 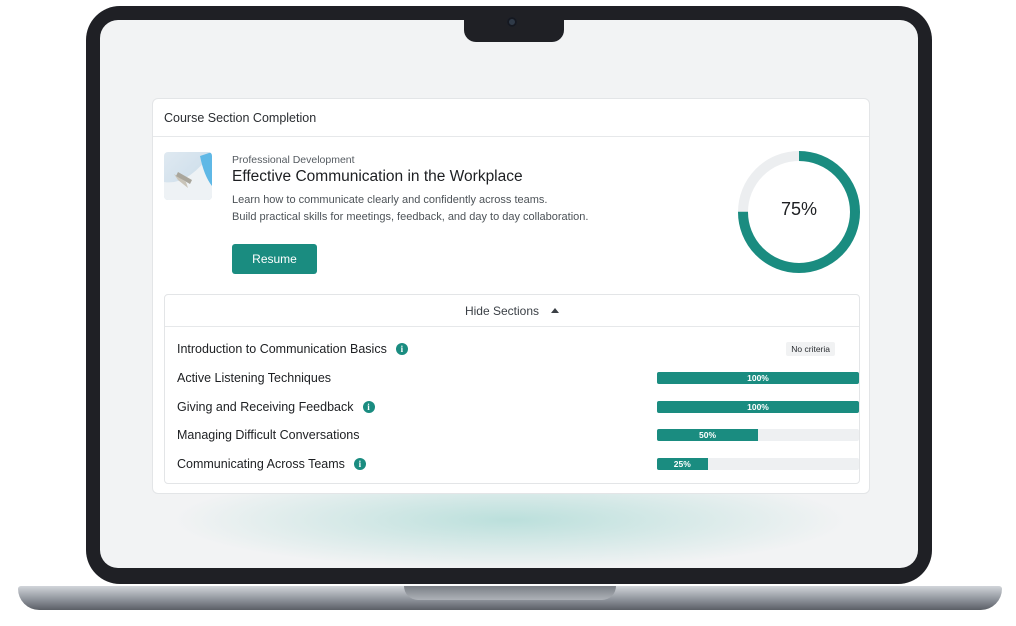 I want to click on section-title: Active Listening Techniques, so click(x=254, y=378).